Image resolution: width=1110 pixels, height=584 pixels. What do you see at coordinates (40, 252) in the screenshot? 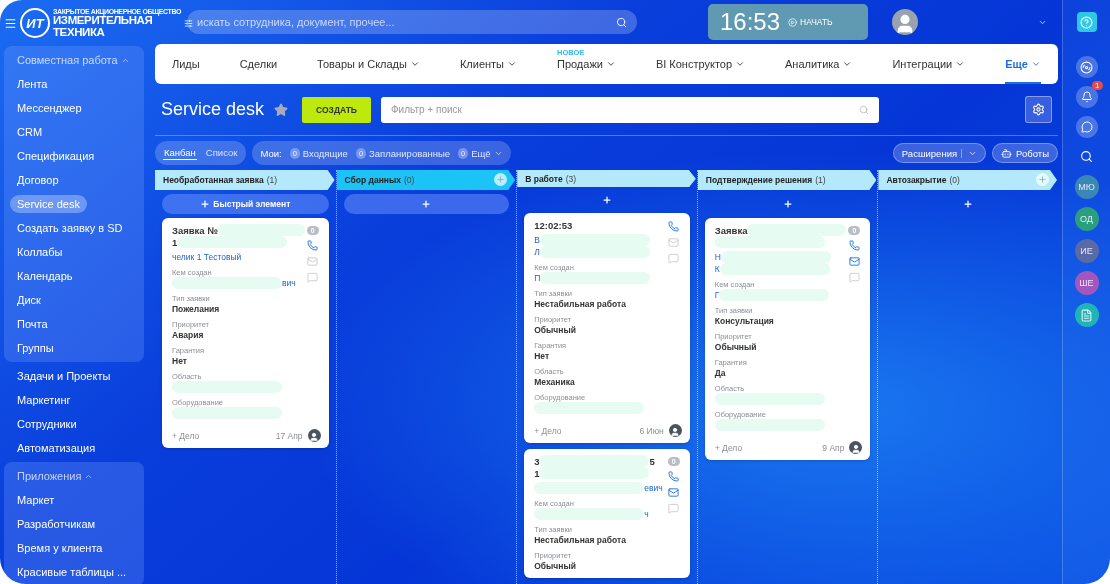
I see `sidebar-item: Коллабы` at bounding box center [40, 252].